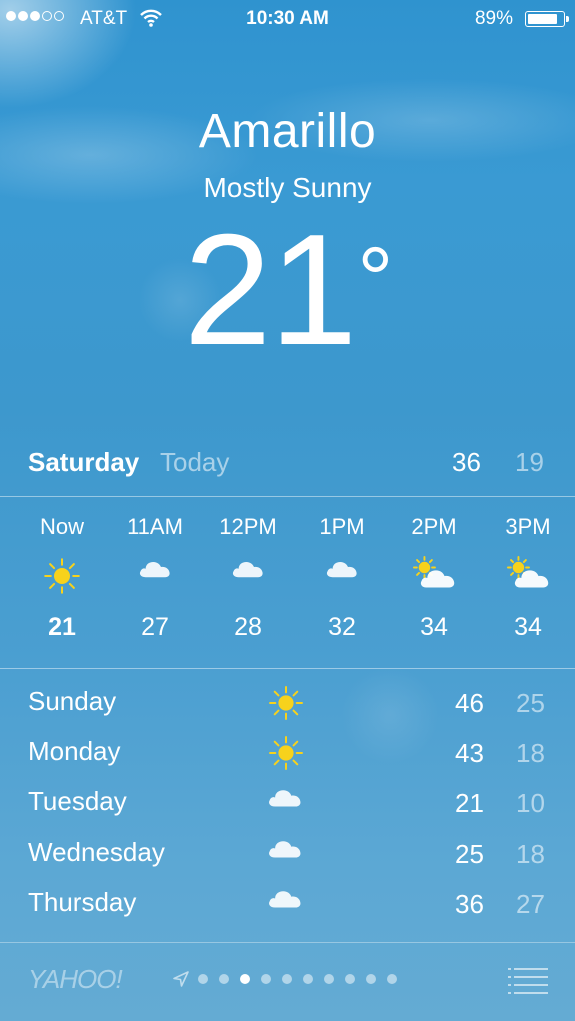  I want to click on divider, so click(287, 668).